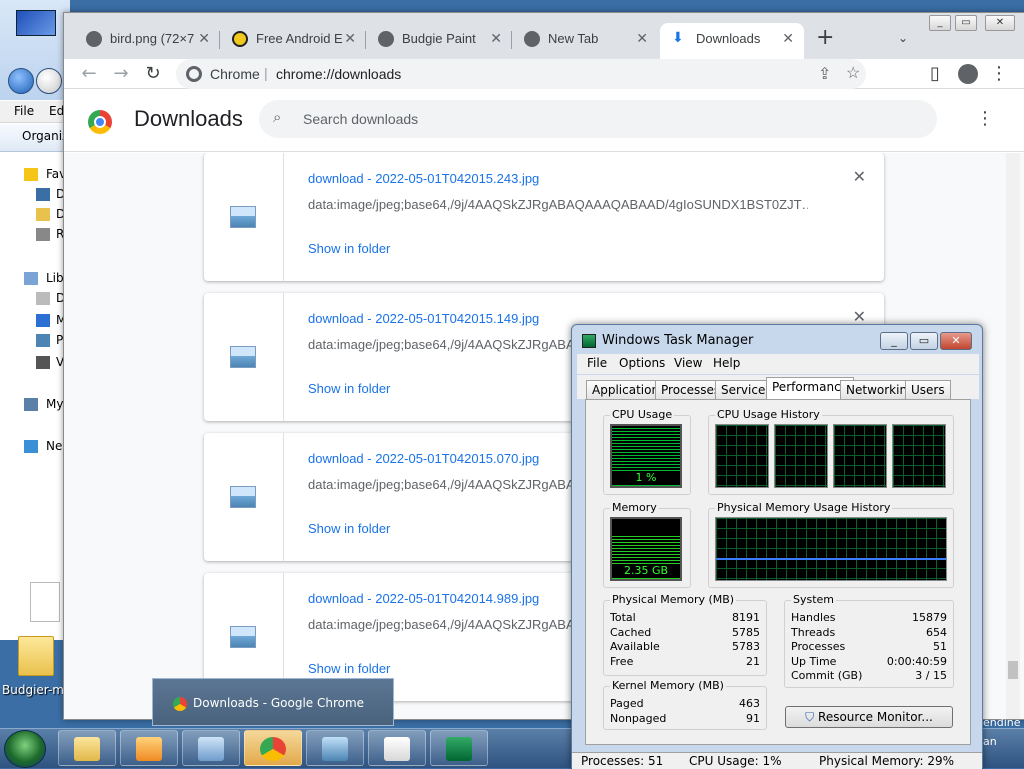 This screenshot has width=1024, height=769. I want to click on menu-help: Help, so click(726, 363).